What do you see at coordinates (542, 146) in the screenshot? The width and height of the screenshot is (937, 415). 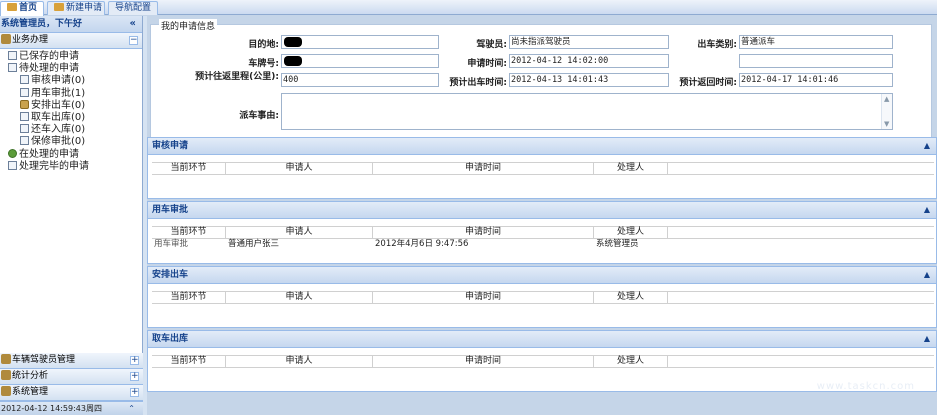 I see `panel-header: 审核申请 ▲` at bounding box center [542, 146].